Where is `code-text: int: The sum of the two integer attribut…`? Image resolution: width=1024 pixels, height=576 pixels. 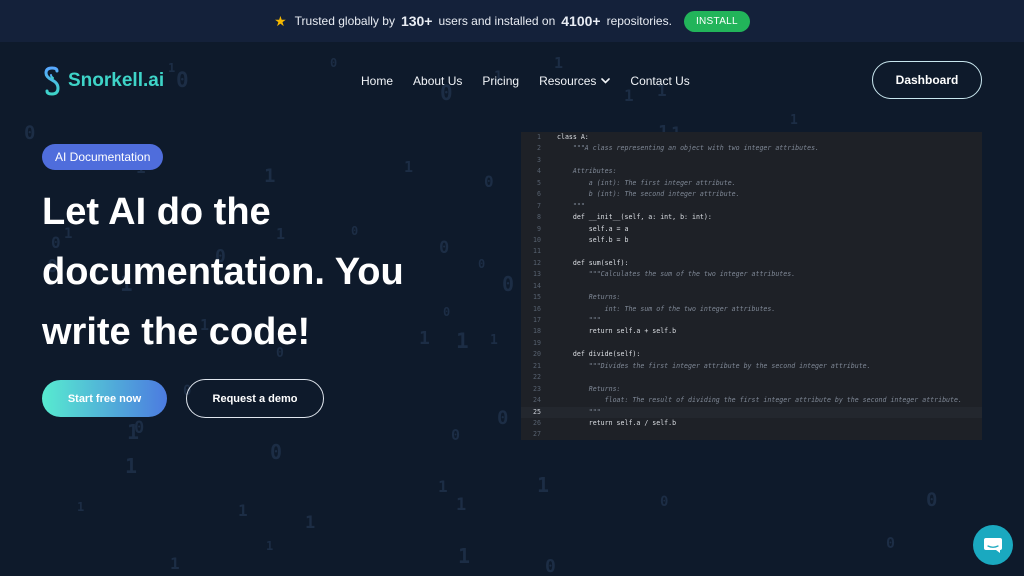 code-text: int: The sum of the two integer attribut… is located at coordinates (666, 308).